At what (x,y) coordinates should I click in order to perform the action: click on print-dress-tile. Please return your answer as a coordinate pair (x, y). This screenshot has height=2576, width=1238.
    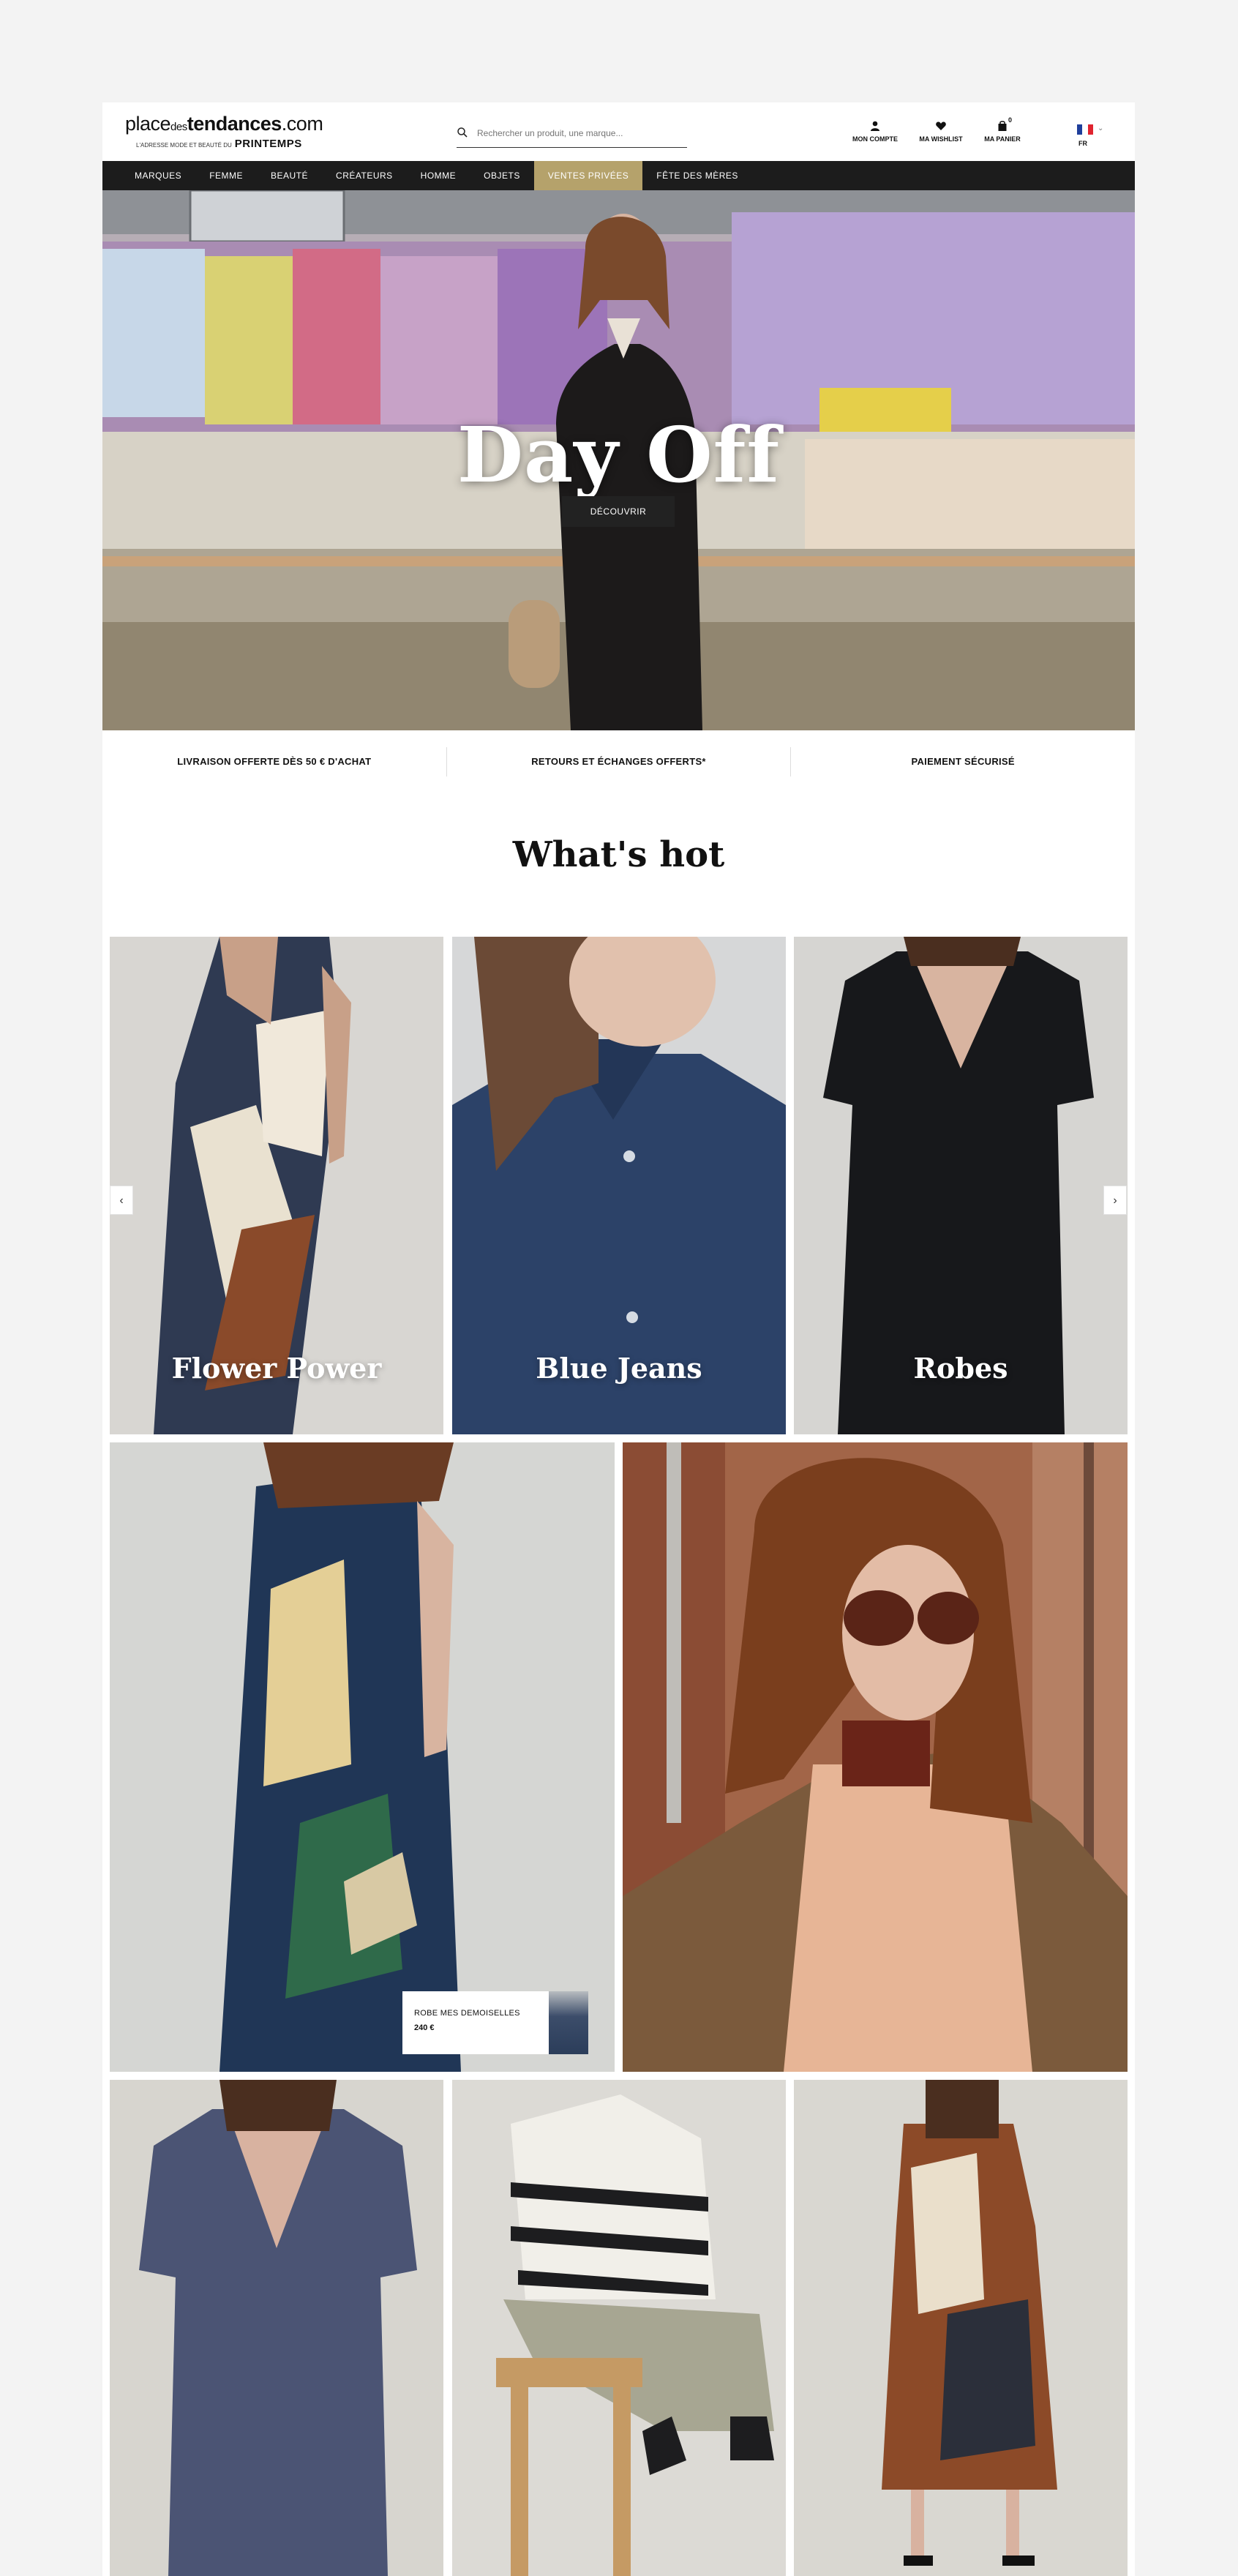
    Looking at the image, I should click on (961, 2328).